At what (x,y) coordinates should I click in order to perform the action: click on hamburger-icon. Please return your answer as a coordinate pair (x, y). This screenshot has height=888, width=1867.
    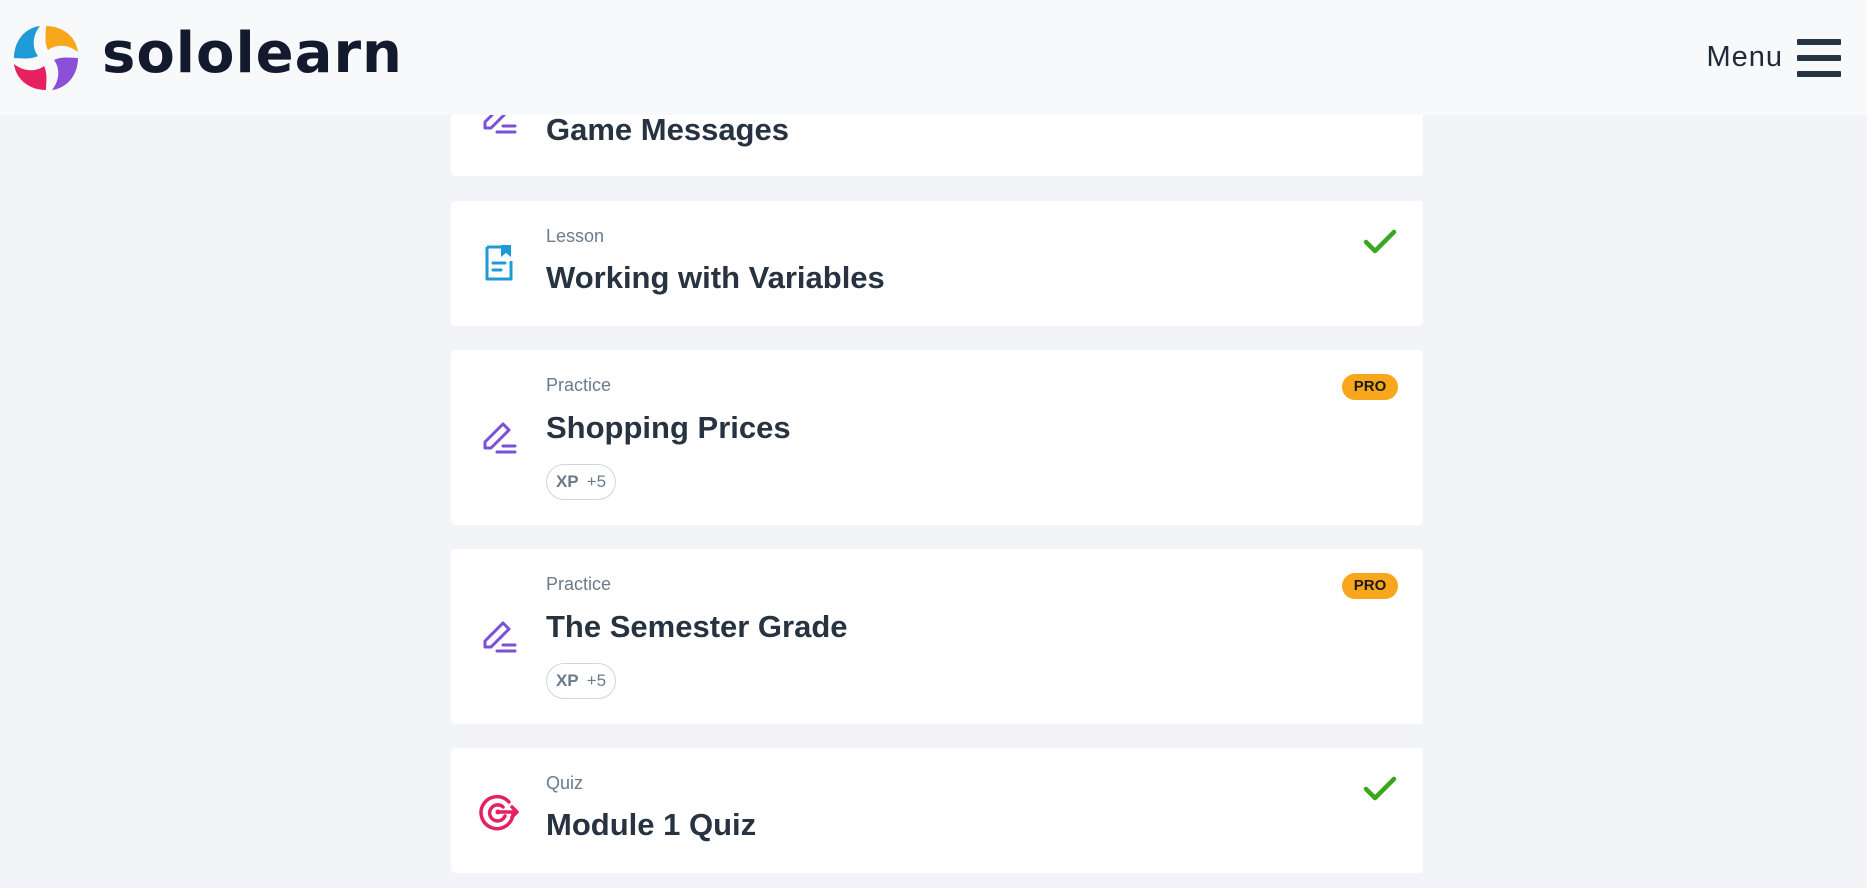
    Looking at the image, I should click on (1819, 57).